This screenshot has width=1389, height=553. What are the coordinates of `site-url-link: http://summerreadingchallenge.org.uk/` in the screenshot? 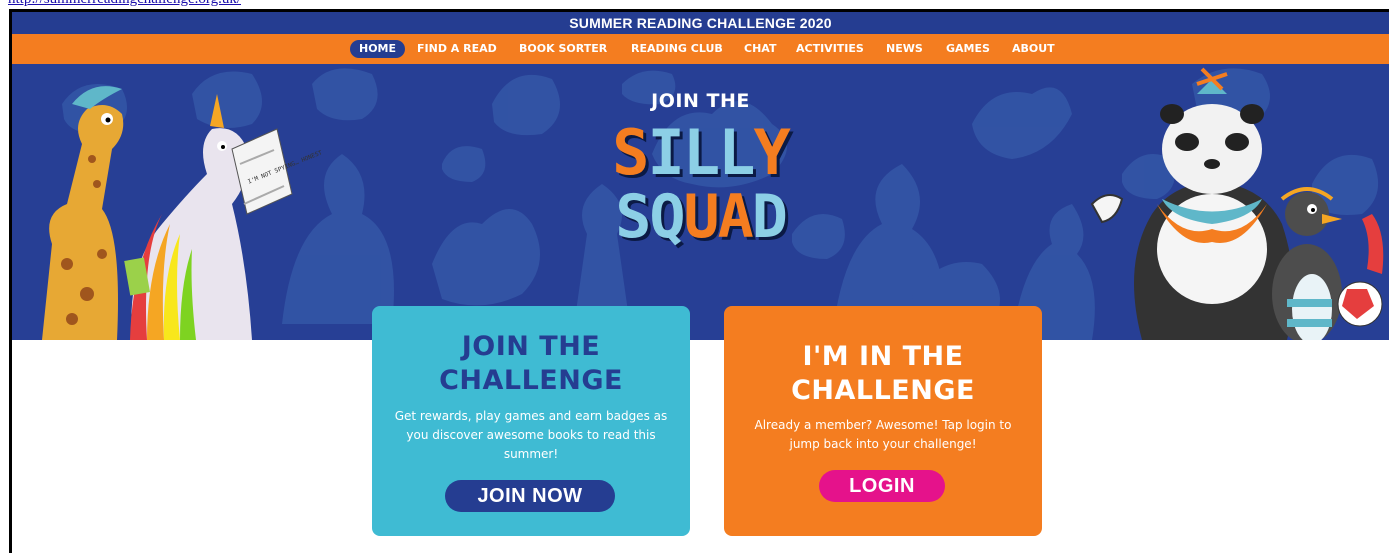 It's located at (124, 4).